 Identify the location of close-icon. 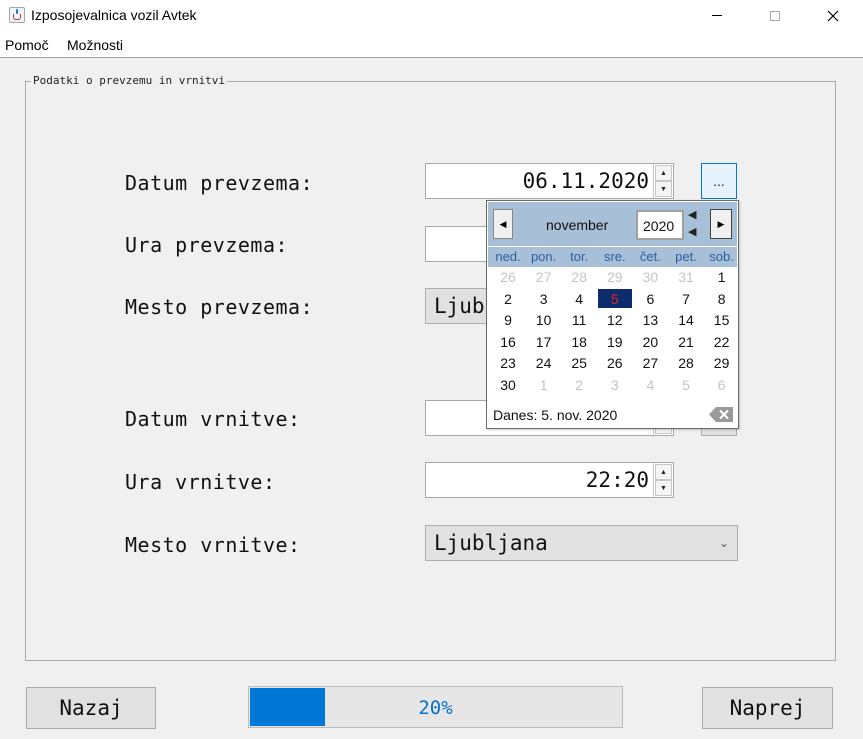
(833, 15).